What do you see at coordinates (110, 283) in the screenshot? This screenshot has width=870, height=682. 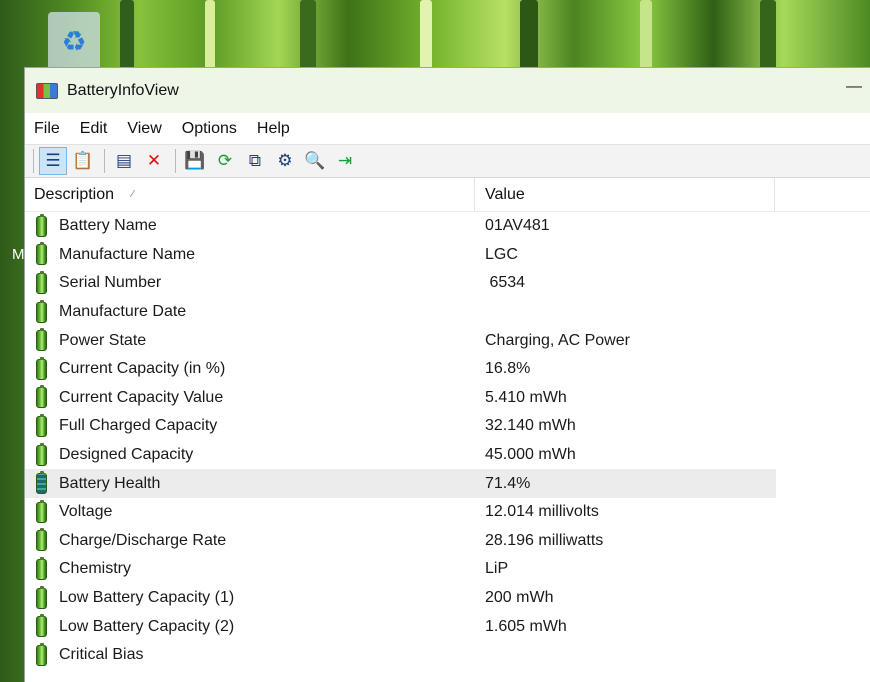 I see `row-description: Serial Number` at bounding box center [110, 283].